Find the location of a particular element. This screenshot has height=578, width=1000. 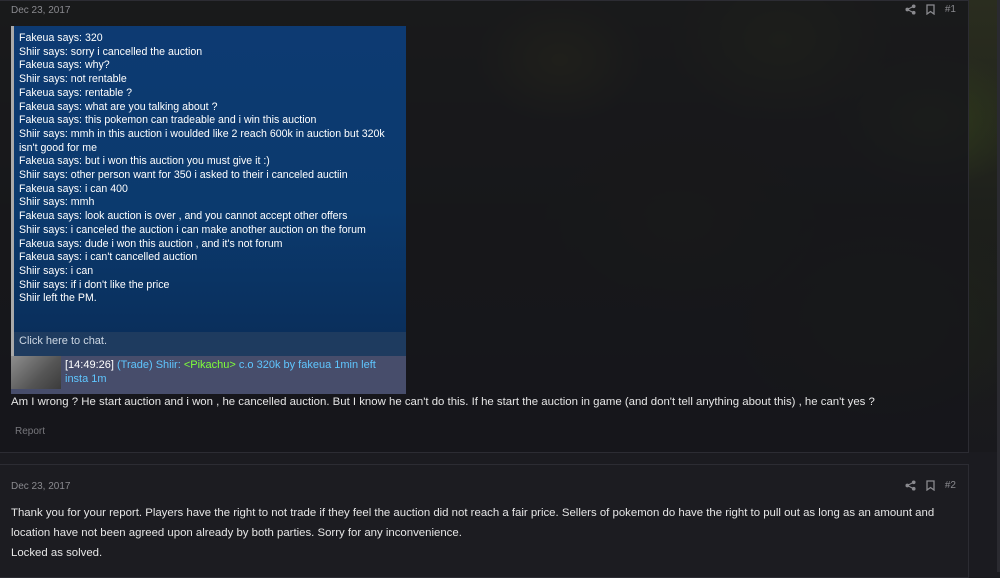

chat-line: Shiir says: i can is located at coordinates (56, 270).